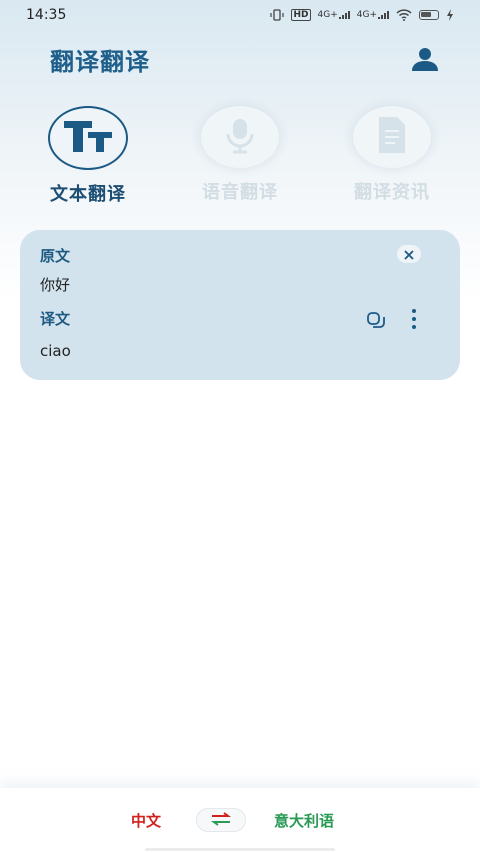  What do you see at coordinates (146, 820) in the screenshot?
I see `source-language-button: 中文` at bounding box center [146, 820].